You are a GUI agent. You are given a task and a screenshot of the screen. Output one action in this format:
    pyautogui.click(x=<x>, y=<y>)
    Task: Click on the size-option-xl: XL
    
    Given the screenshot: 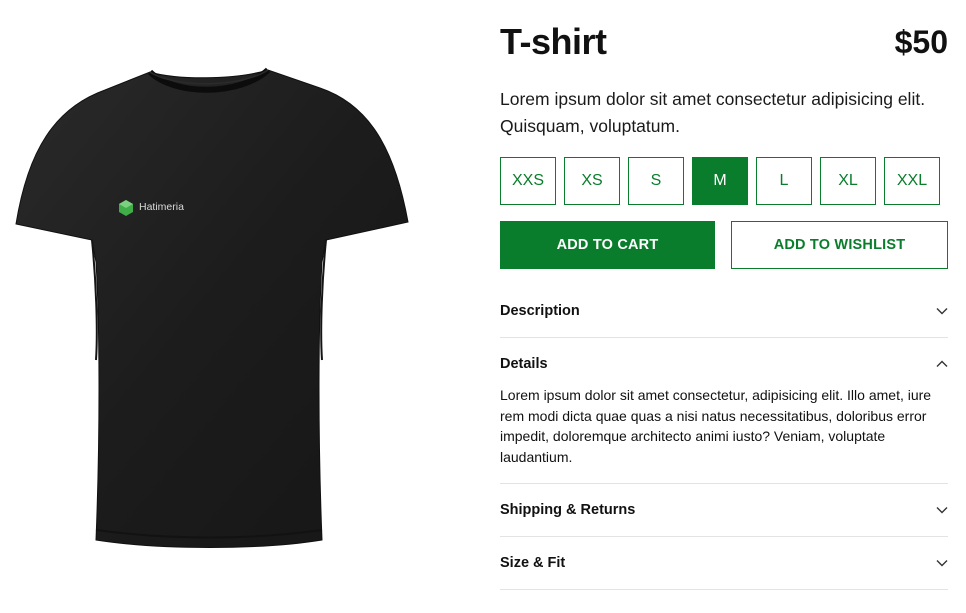 What is the action you would take?
    pyautogui.click(x=848, y=181)
    